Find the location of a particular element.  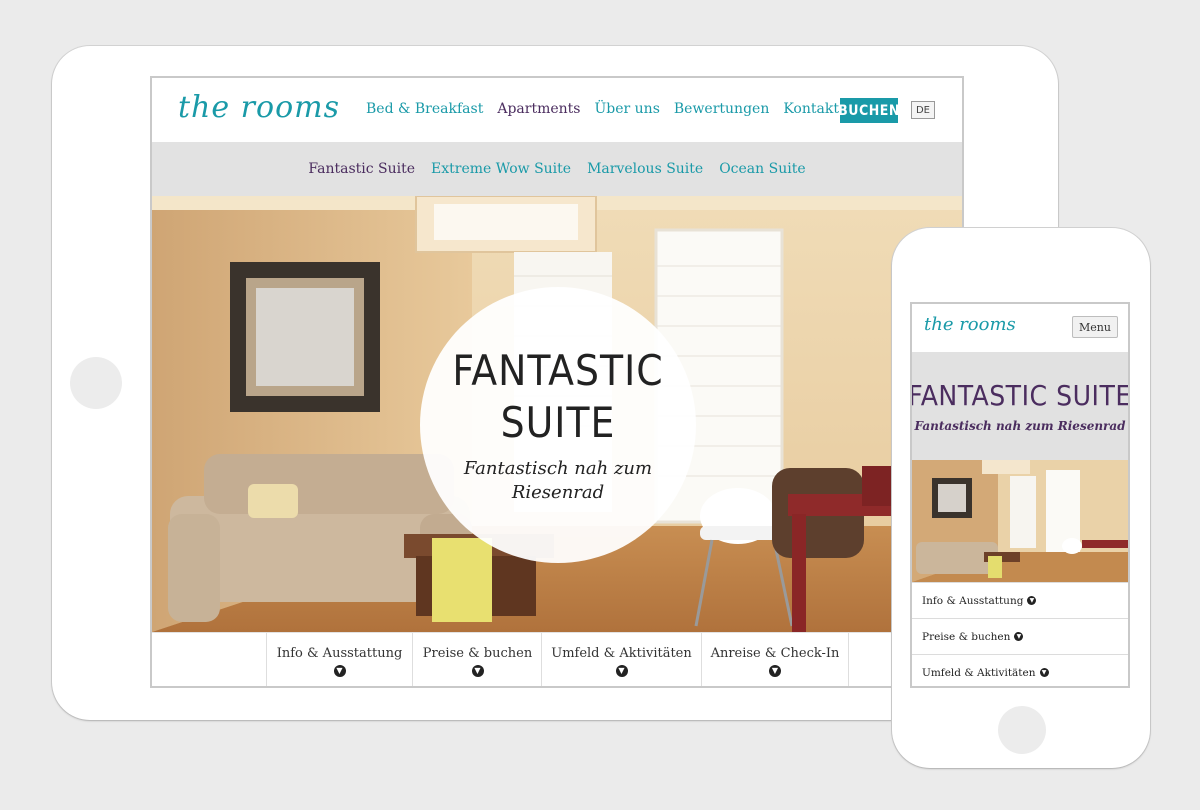

mobile-subtitle: Fantastisch nah zum Riesenrad is located at coordinates (1020, 426).